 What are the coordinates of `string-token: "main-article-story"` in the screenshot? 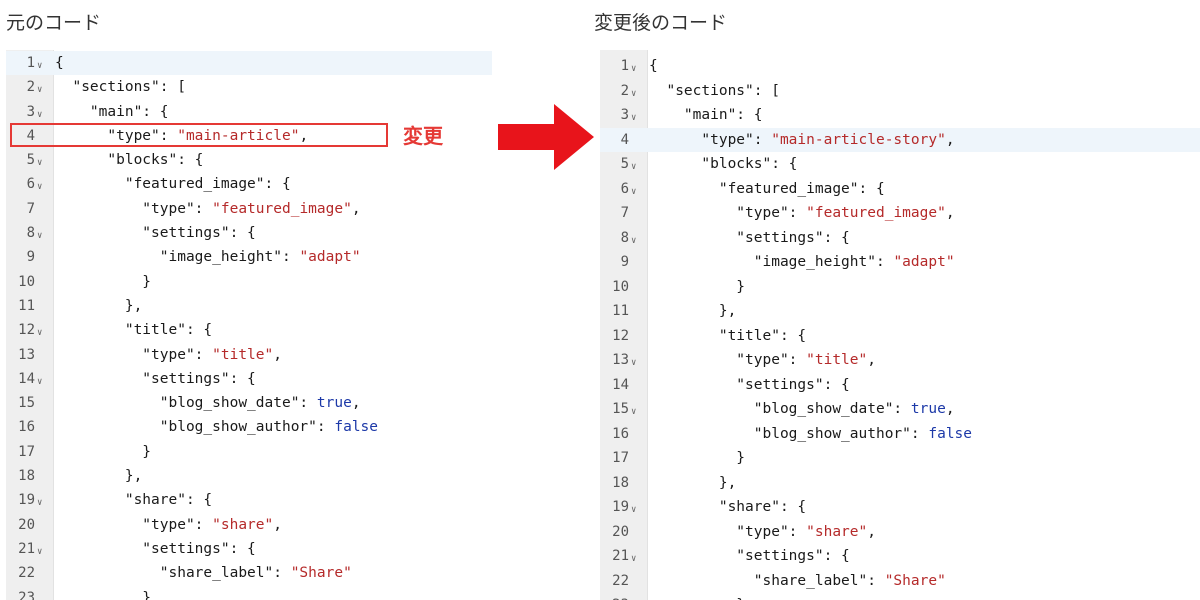 It's located at (858, 139).